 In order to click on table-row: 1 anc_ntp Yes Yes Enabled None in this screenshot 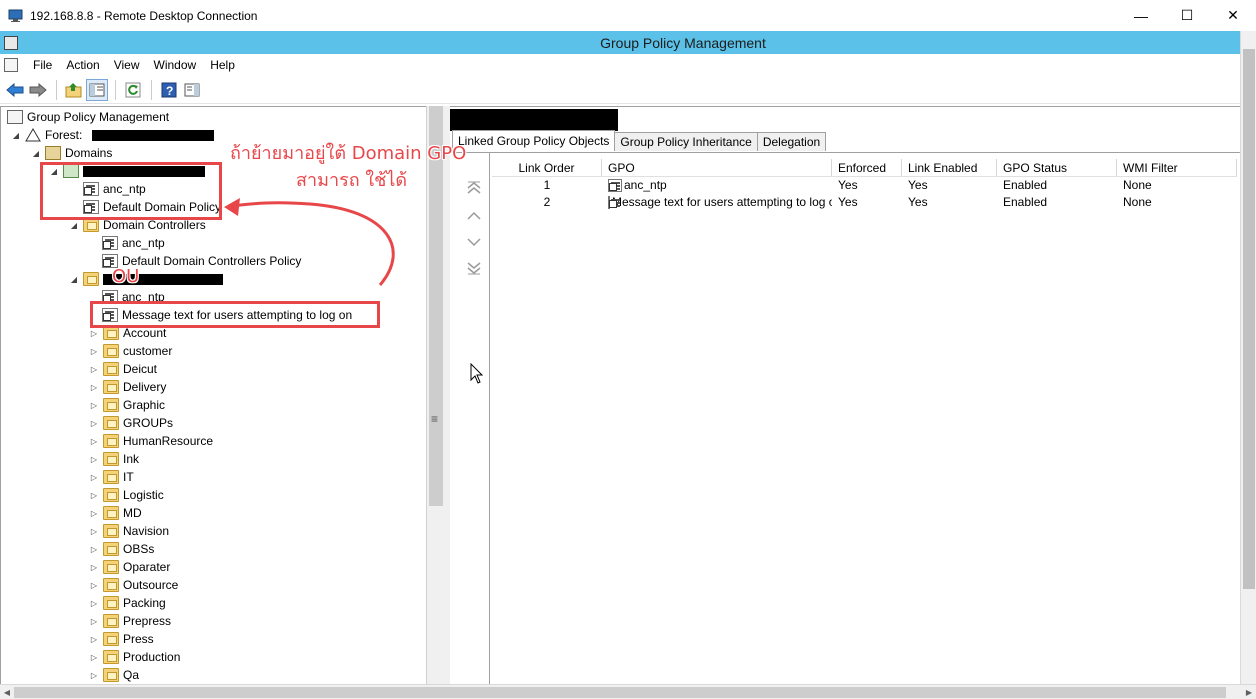, I will do `click(864, 185)`.